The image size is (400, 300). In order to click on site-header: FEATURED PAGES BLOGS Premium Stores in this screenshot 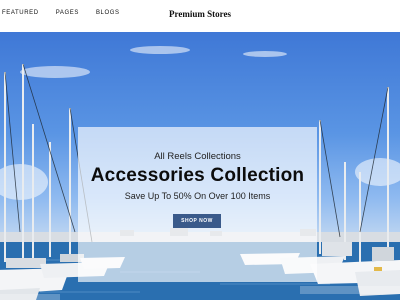, I will do `click(200, 16)`.